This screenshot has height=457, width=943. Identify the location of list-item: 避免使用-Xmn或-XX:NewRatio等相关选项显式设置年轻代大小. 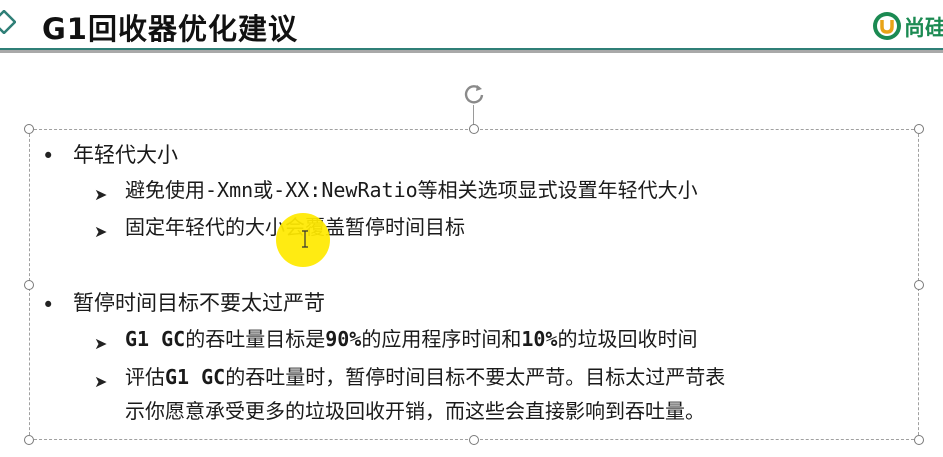
(411, 190).